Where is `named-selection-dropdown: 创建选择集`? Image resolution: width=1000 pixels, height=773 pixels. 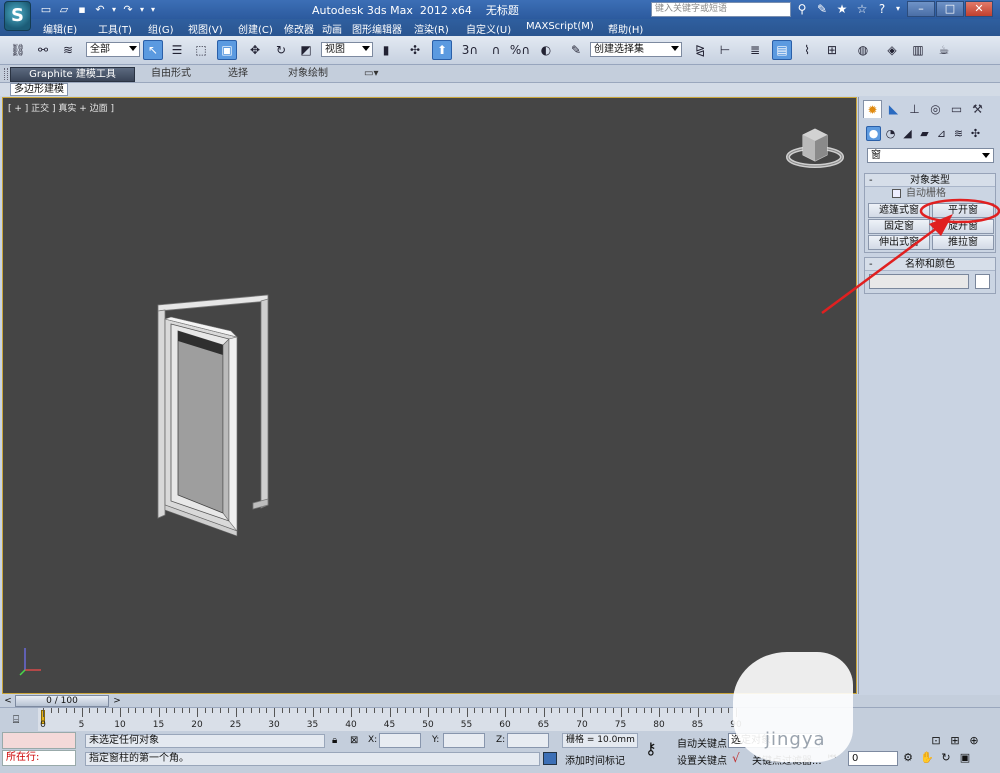 named-selection-dropdown: 创建选择集 is located at coordinates (636, 49).